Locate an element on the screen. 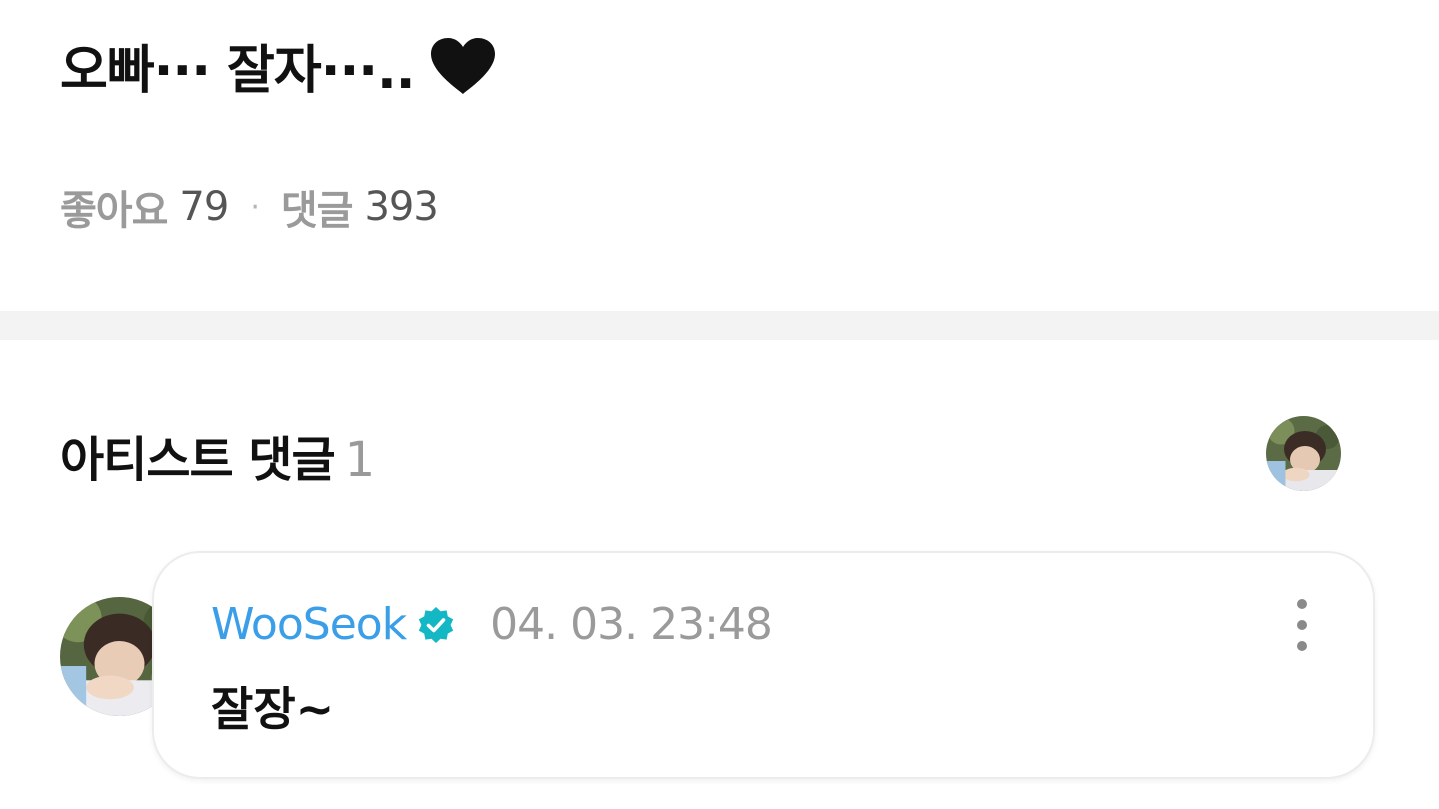  black-heart-icon is located at coordinates (462, 65).